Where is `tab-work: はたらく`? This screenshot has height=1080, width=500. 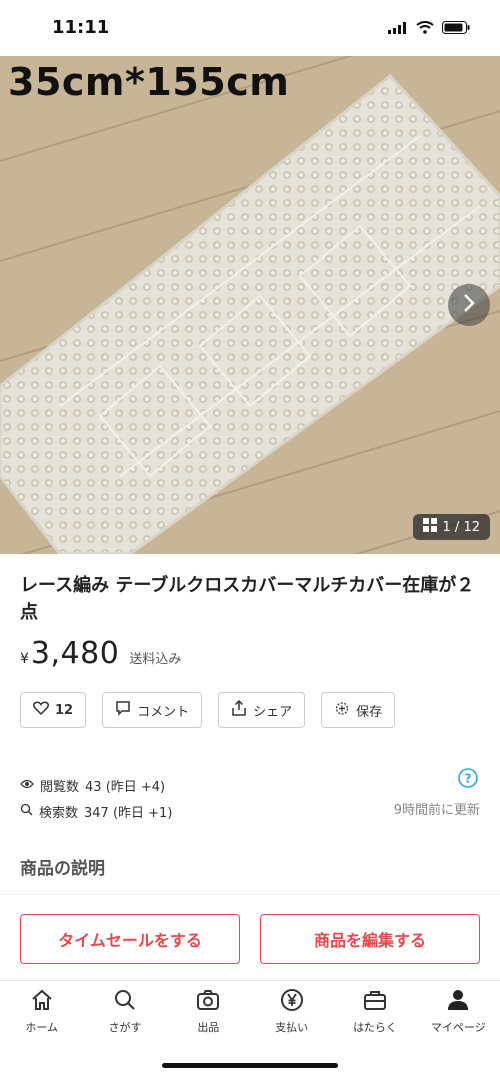
tab-work: はたらく is located at coordinates (374, 1010).